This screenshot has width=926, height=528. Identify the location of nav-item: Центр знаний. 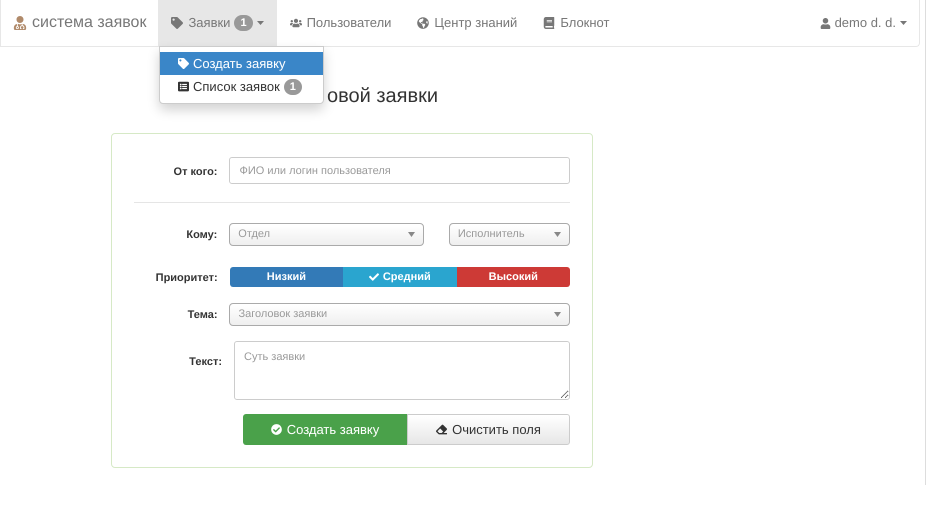
(467, 23).